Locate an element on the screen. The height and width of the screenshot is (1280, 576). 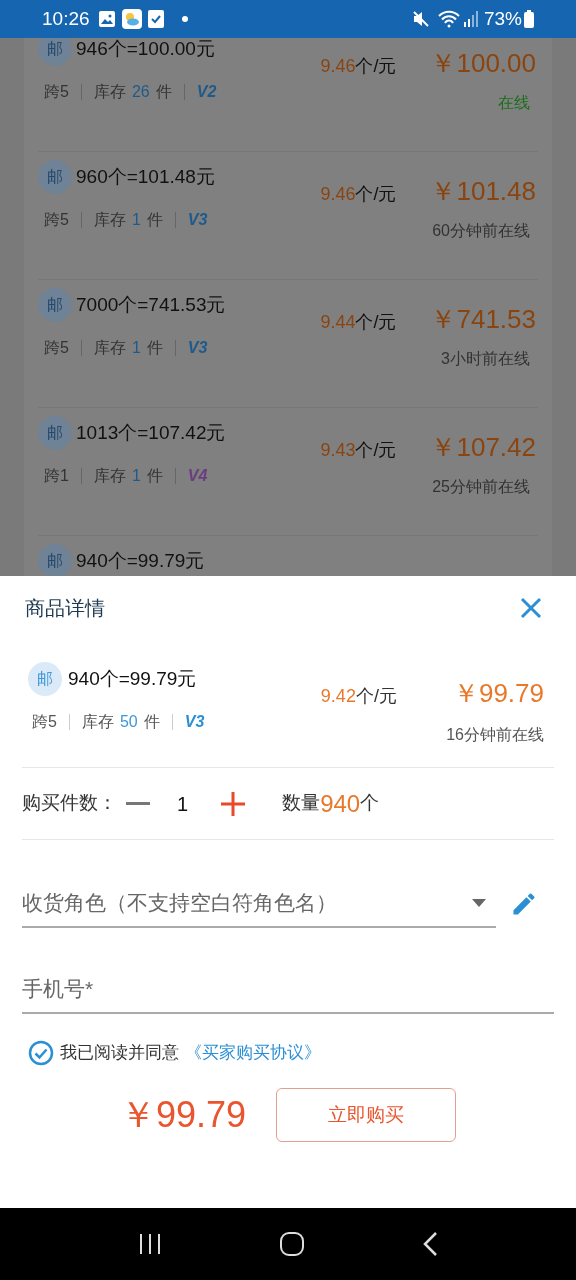
listing-price: ￥741.53 is located at coordinates (483, 319).